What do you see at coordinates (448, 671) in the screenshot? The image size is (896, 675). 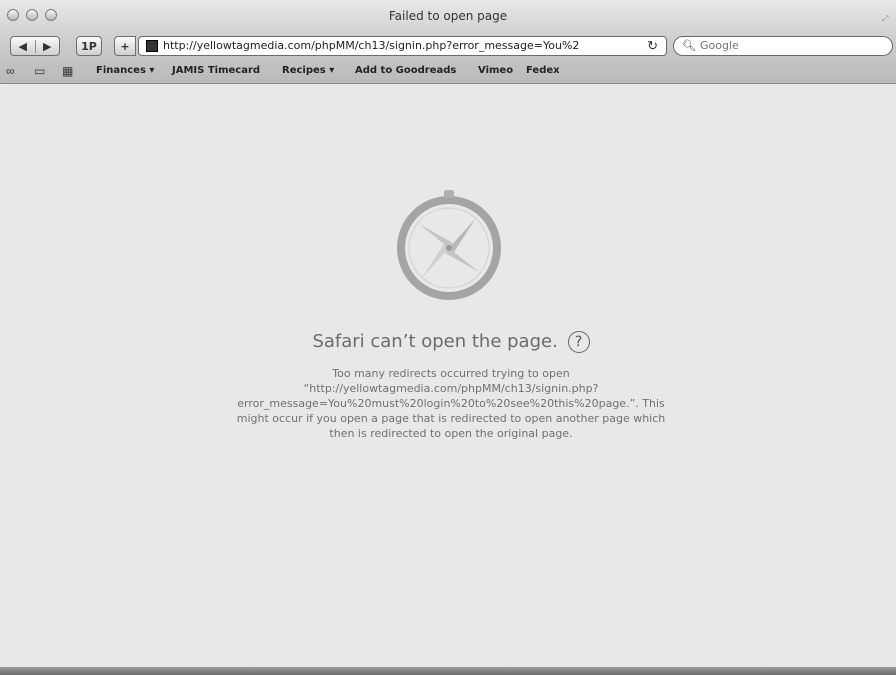 I see `window-bottom-bar` at bounding box center [448, 671].